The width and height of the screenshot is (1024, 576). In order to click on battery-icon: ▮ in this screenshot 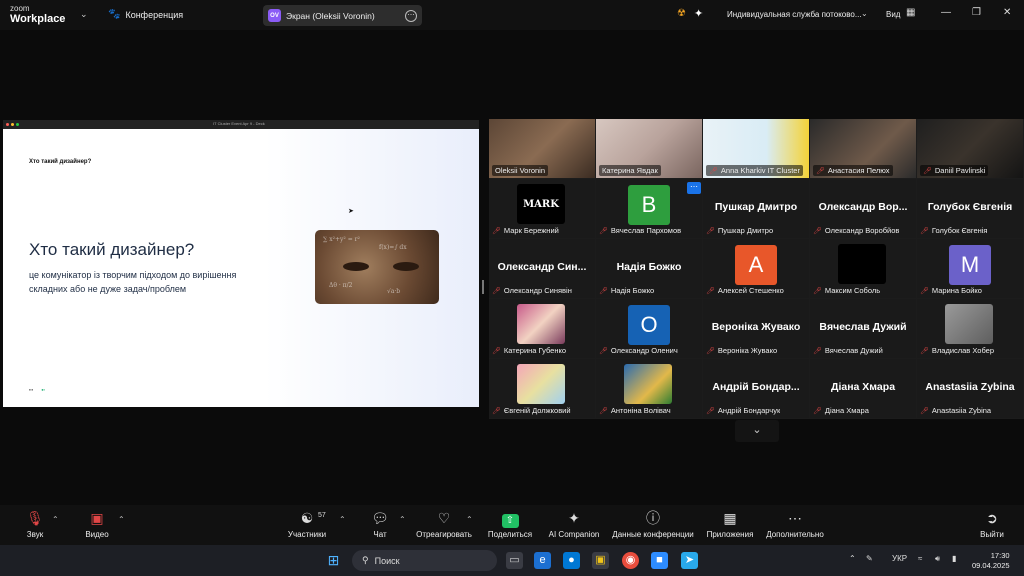, I will do `click(954, 558)`.